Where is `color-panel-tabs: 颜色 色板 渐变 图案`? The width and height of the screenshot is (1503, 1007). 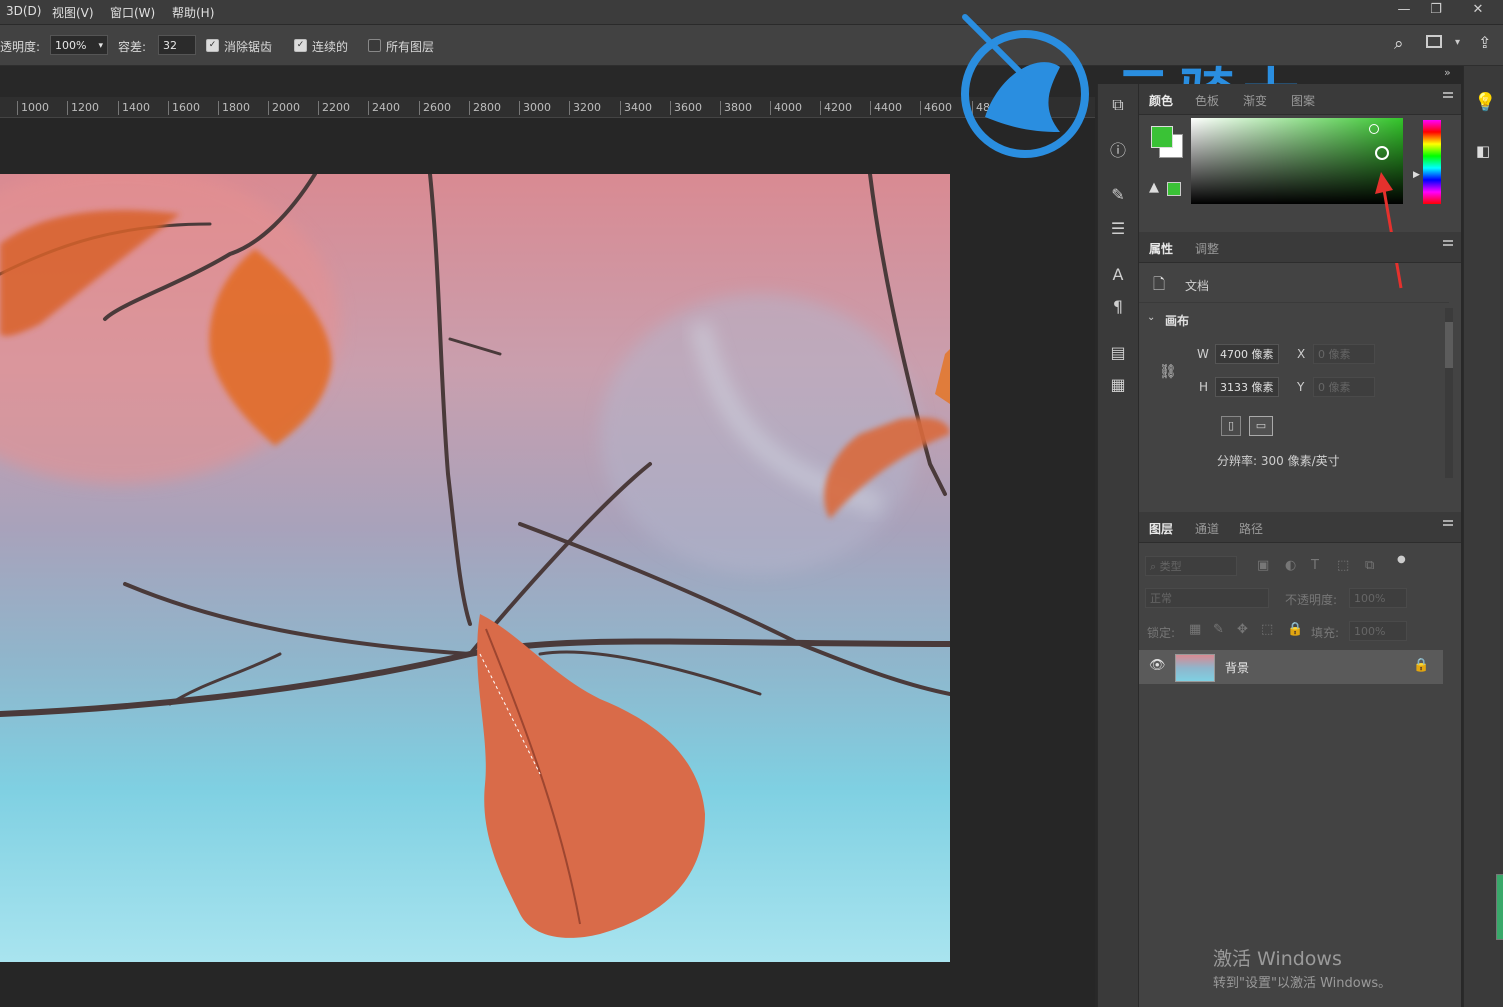
color-panel-tabs: 颜色 色板 渐变 图案 is located at coordinates (1300, 99).